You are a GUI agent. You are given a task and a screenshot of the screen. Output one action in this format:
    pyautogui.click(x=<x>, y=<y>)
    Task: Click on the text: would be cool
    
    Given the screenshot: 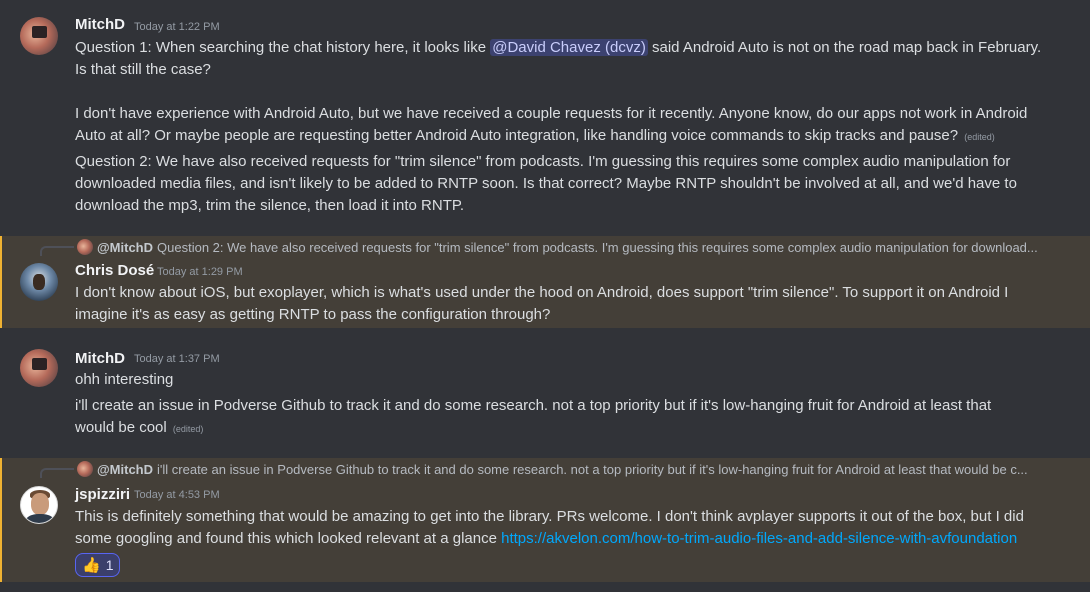 What is the action you would take?
    pyautogui.click(x=121, y=427)
    